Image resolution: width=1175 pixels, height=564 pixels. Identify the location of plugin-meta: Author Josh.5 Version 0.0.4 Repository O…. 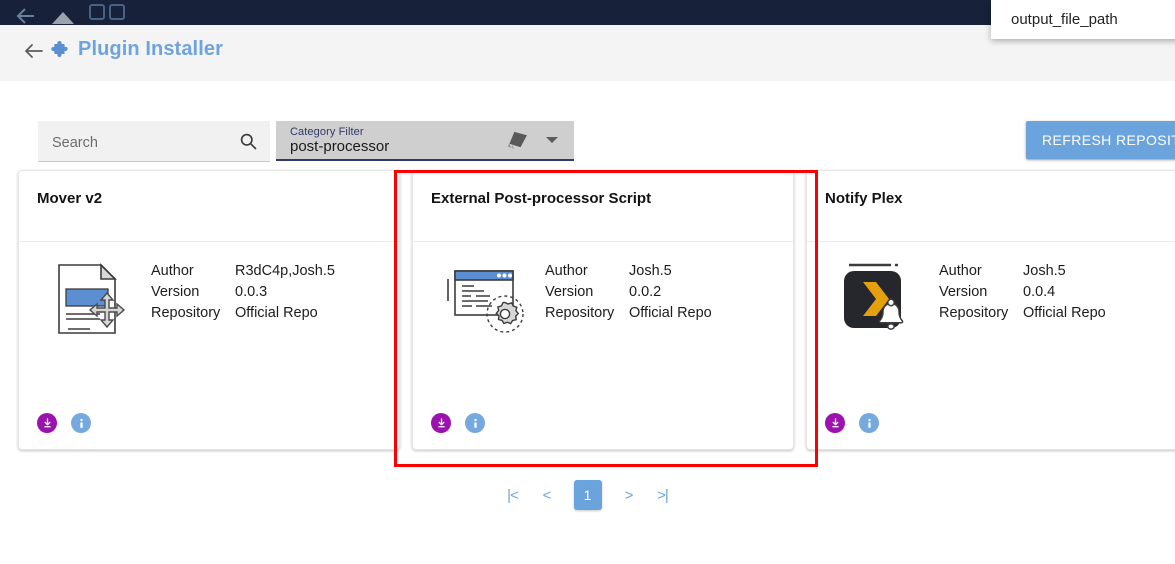
(1022, 292).